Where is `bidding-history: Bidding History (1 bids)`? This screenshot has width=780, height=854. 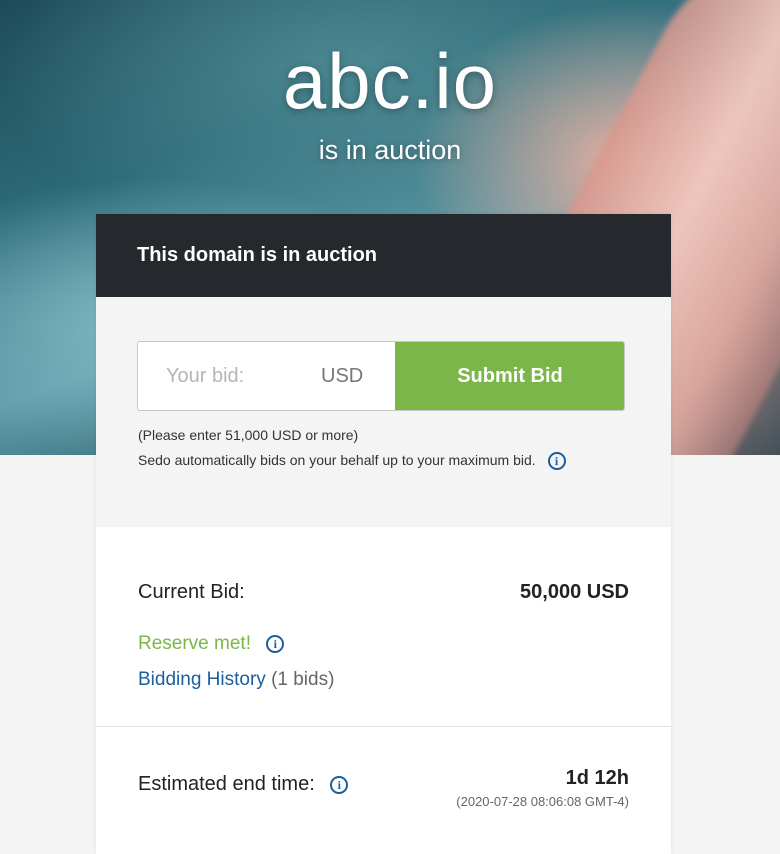 bidding-history: Bidding History (1 bids) is located at coordinates (236, 680).